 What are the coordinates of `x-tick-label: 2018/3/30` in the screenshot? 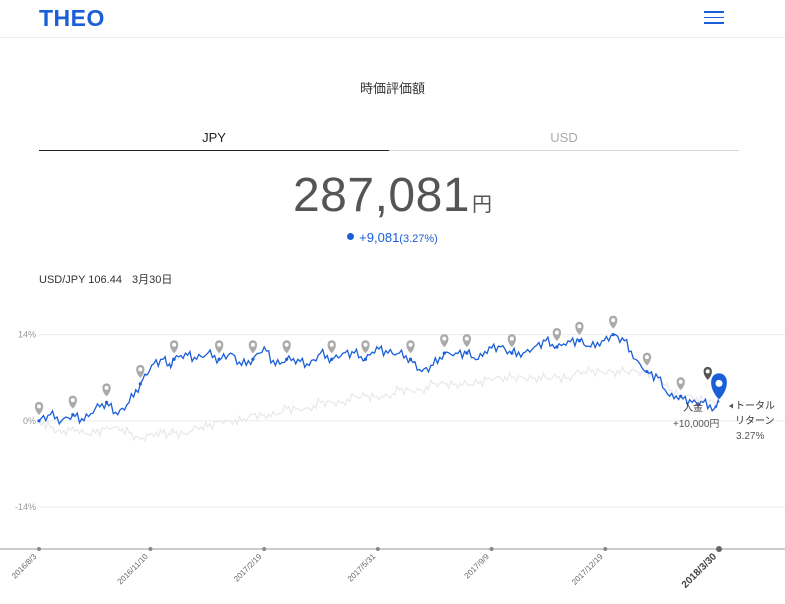 It's located at (700, 571).